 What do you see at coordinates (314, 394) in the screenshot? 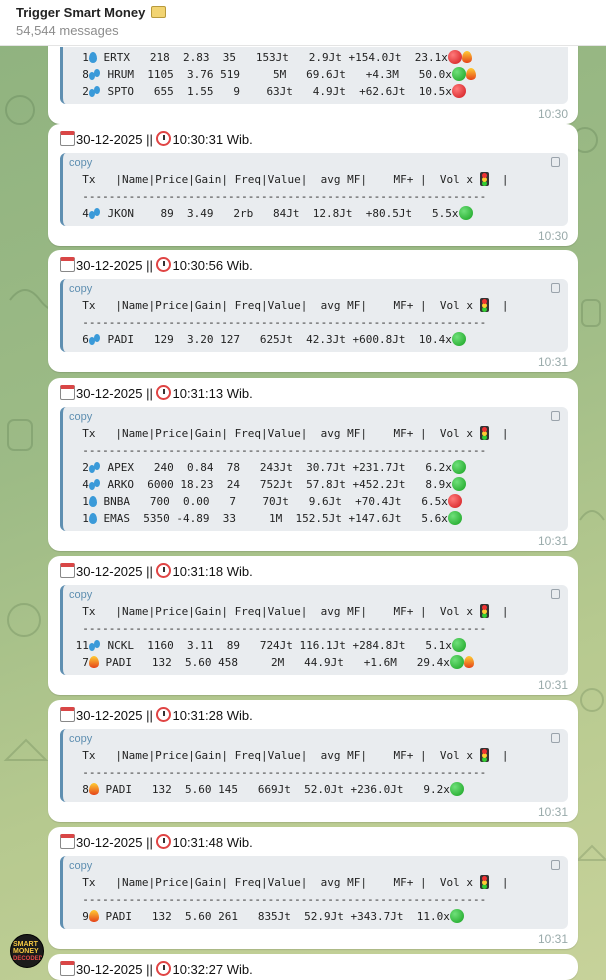
I see `message-timestamp-line: 30-12-2025 || 10:31:13 Wib.` at bounding box center [314, 394].